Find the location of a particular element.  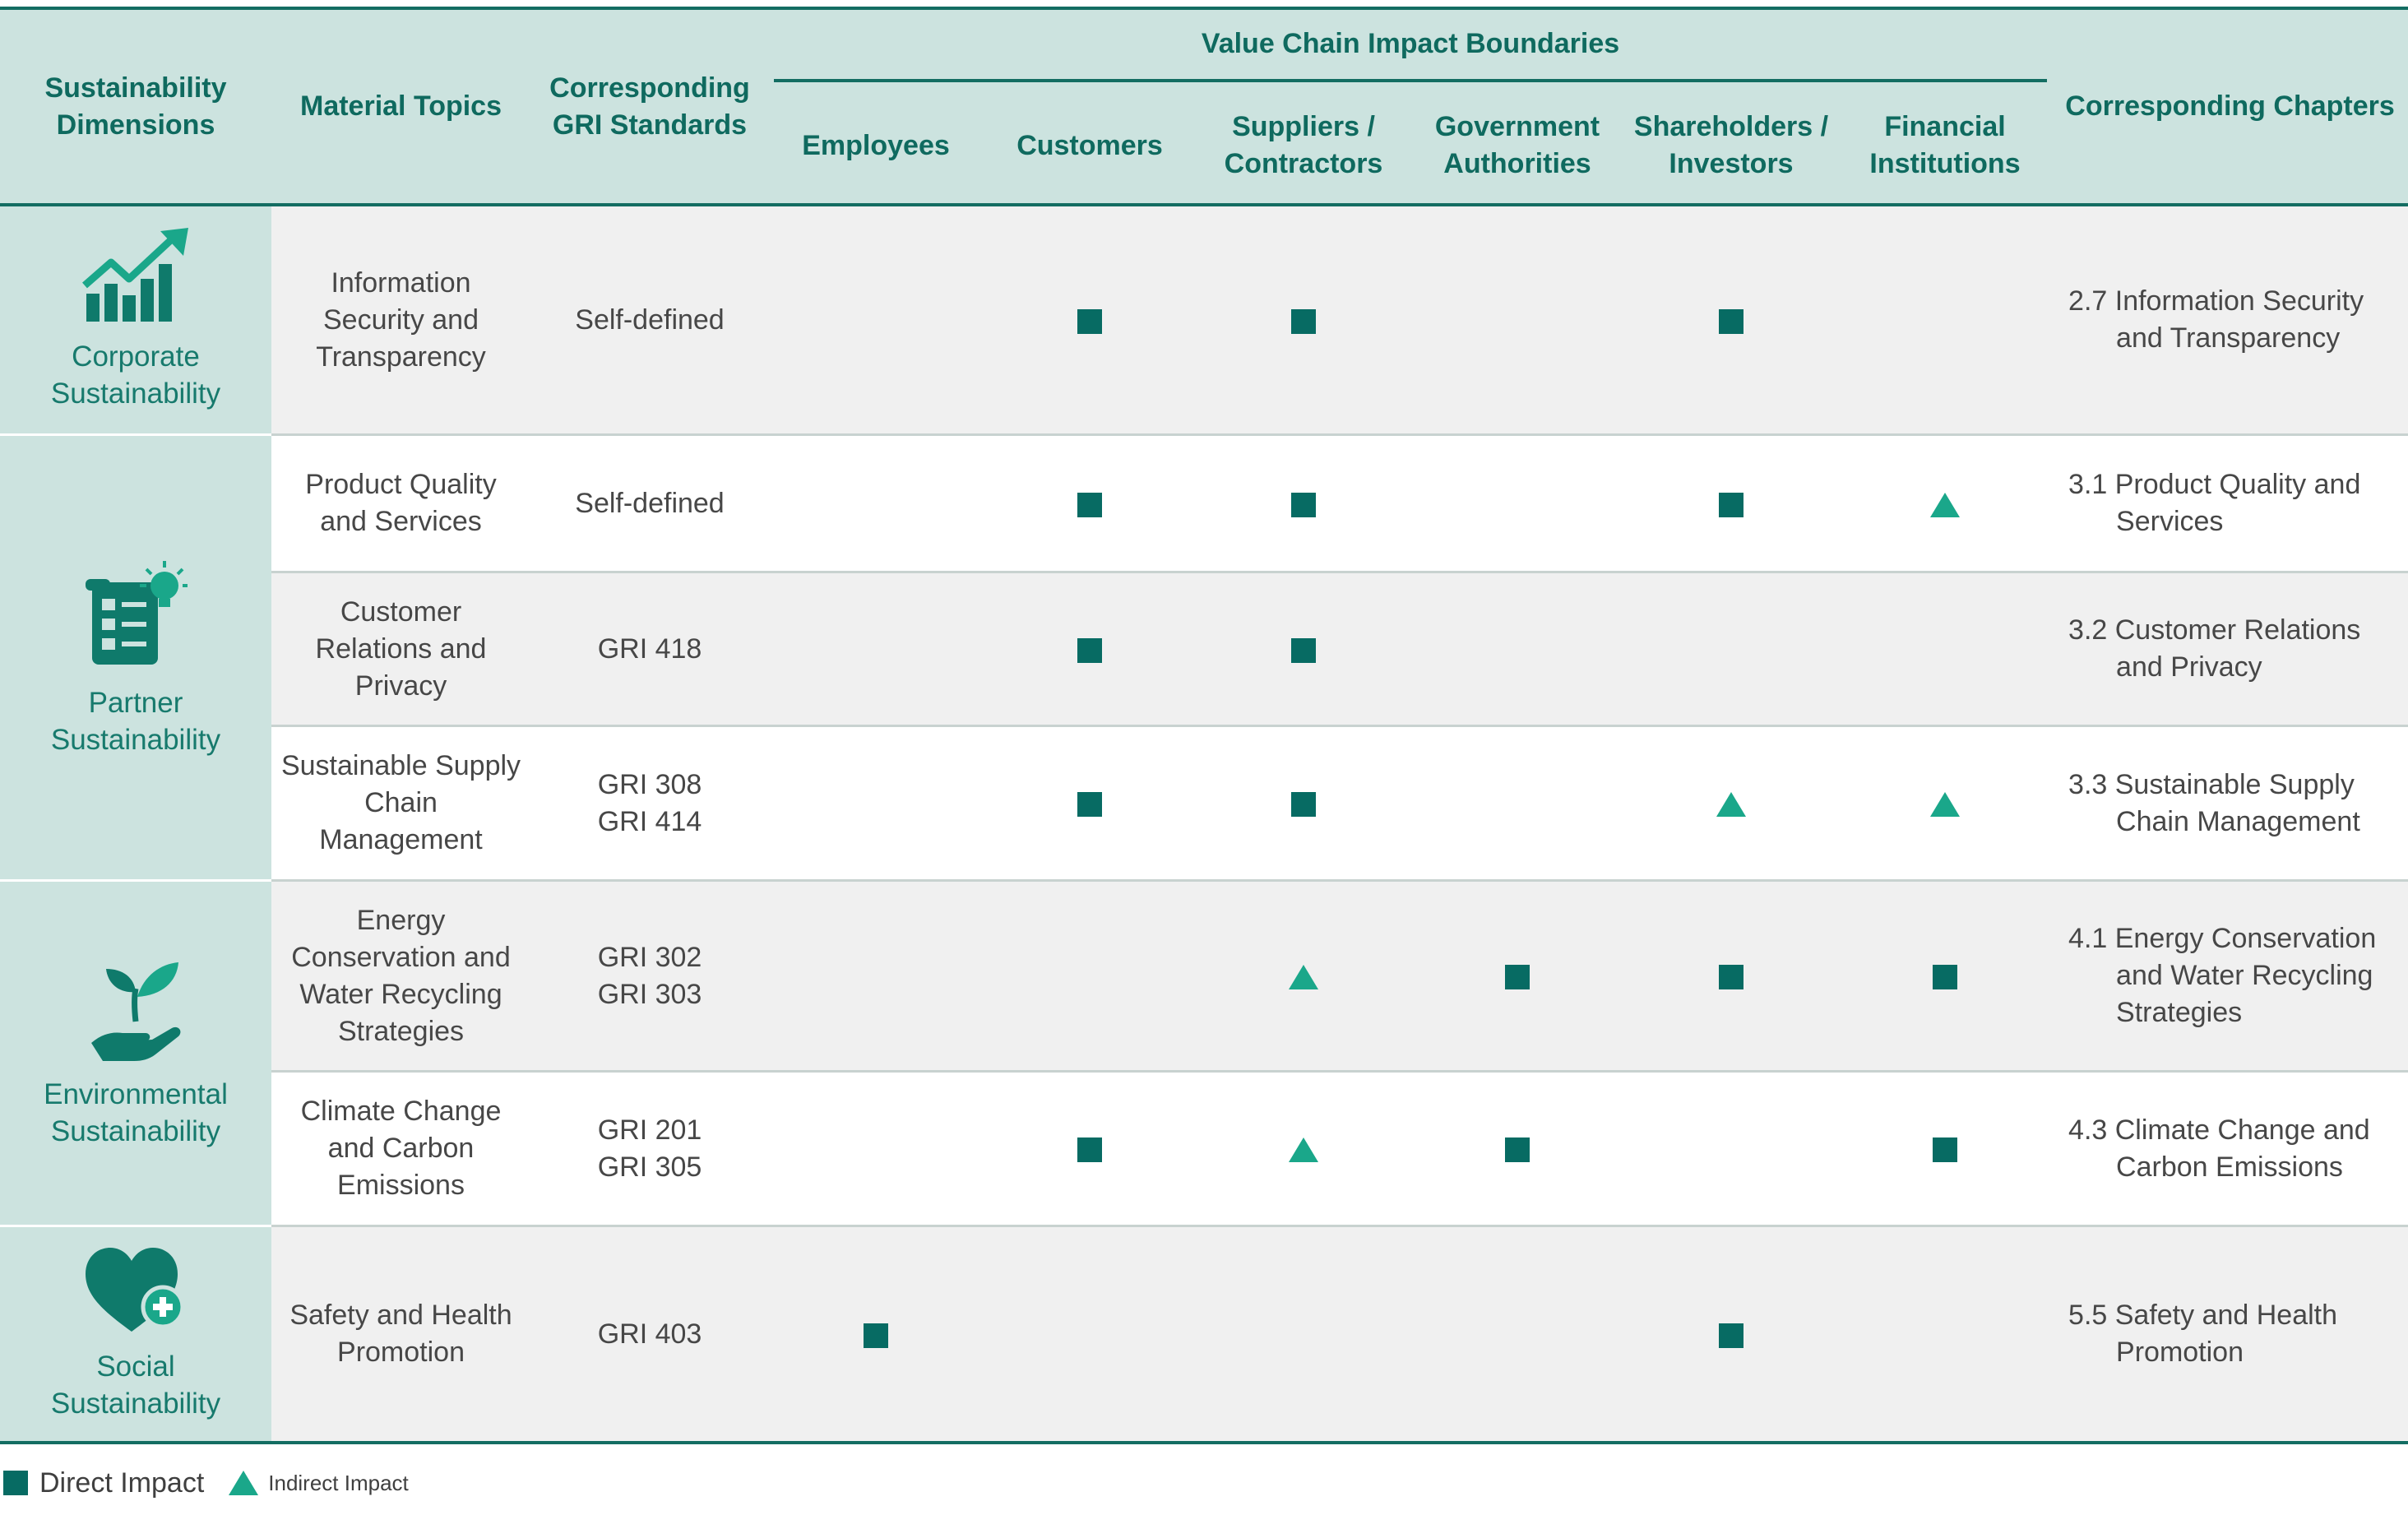

legend-direct-label: Direct Impact is located at coordinates (122, 1482).